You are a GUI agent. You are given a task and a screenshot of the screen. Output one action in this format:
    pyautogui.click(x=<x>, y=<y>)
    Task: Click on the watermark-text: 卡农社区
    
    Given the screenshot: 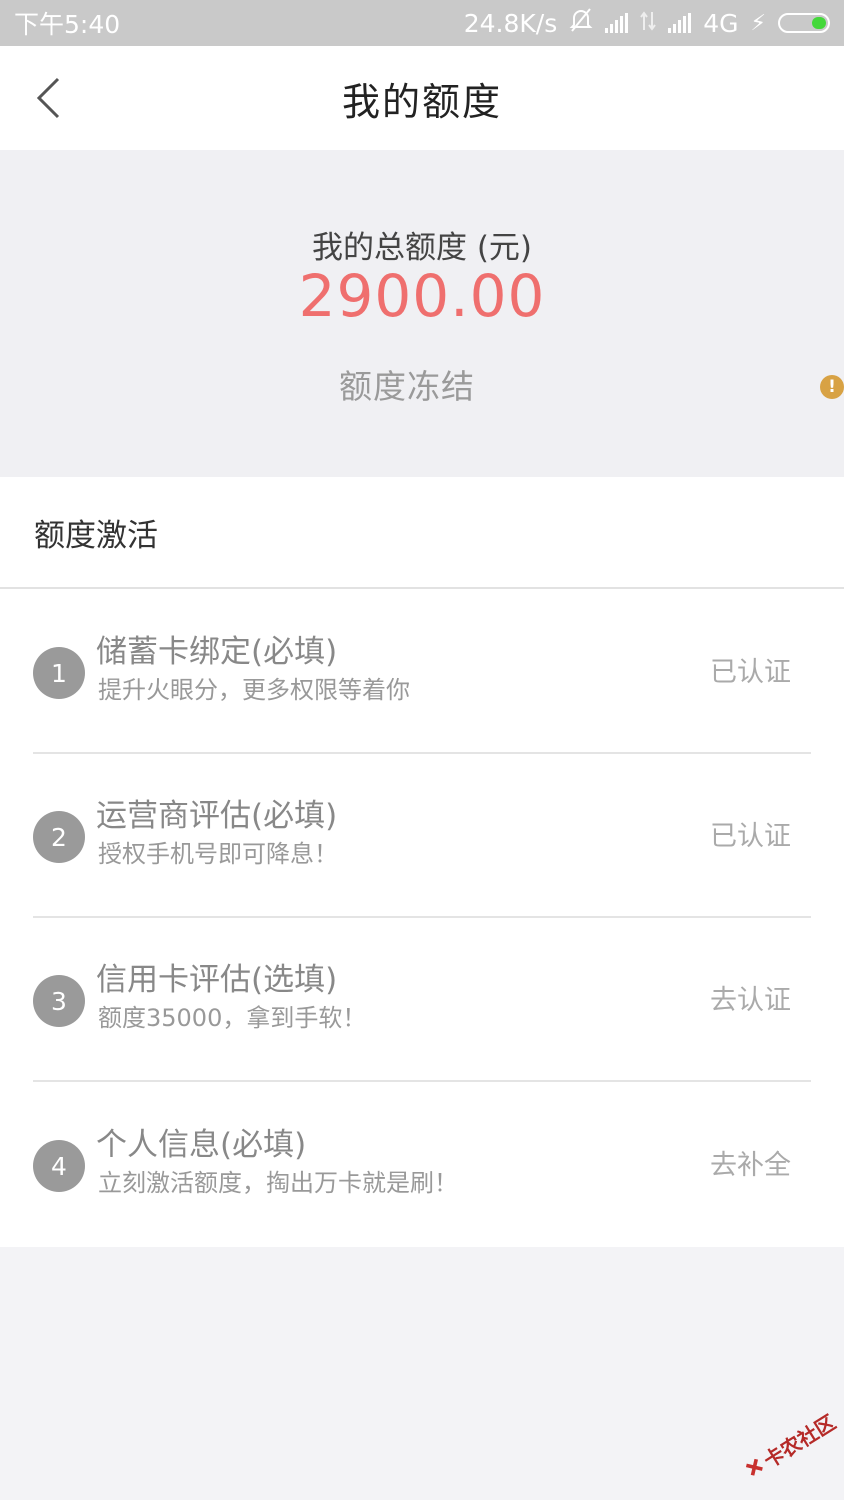 What is the action you would take?
    pyautogui.click(x=799, y=1441)
    